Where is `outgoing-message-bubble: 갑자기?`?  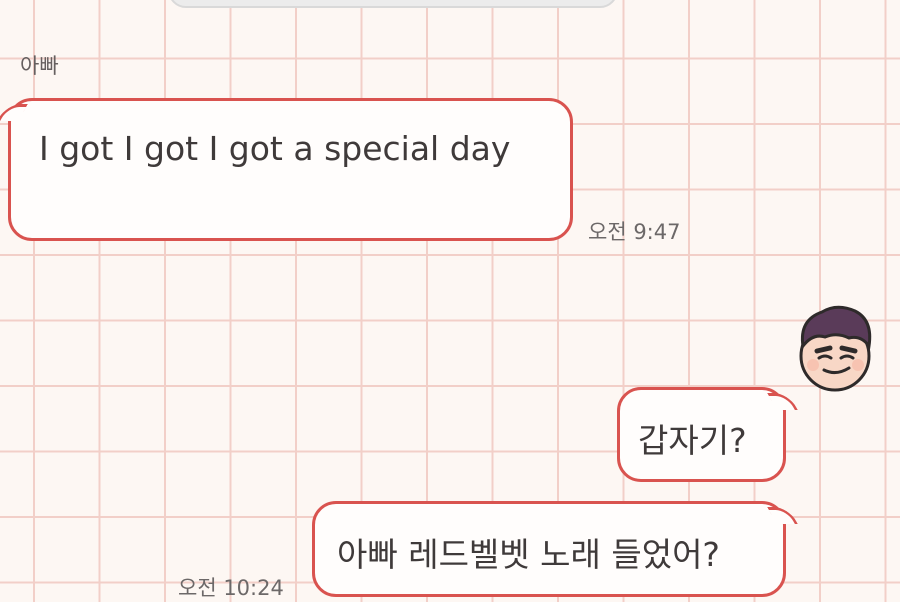 outgoing-message-bubble: 갑자기? is located at coordinates (701, 434).